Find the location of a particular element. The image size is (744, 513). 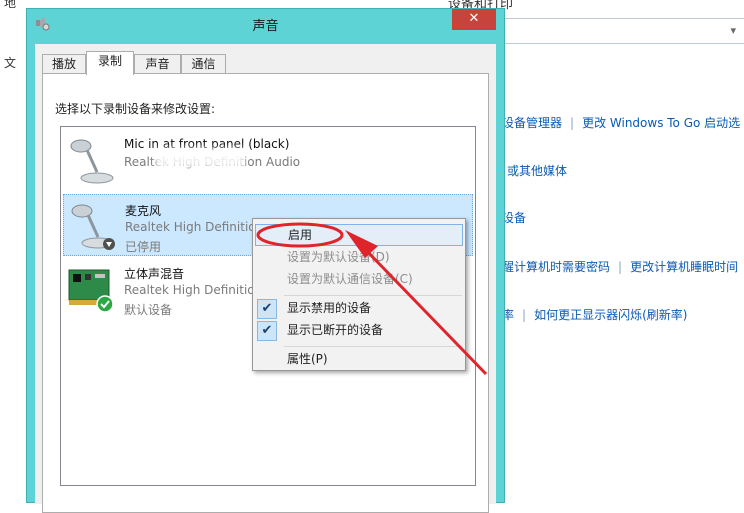

background-link-row: 醒计算机时需要密码 | 更改计算机睡眠时间 is located at coordinates (620, 266).